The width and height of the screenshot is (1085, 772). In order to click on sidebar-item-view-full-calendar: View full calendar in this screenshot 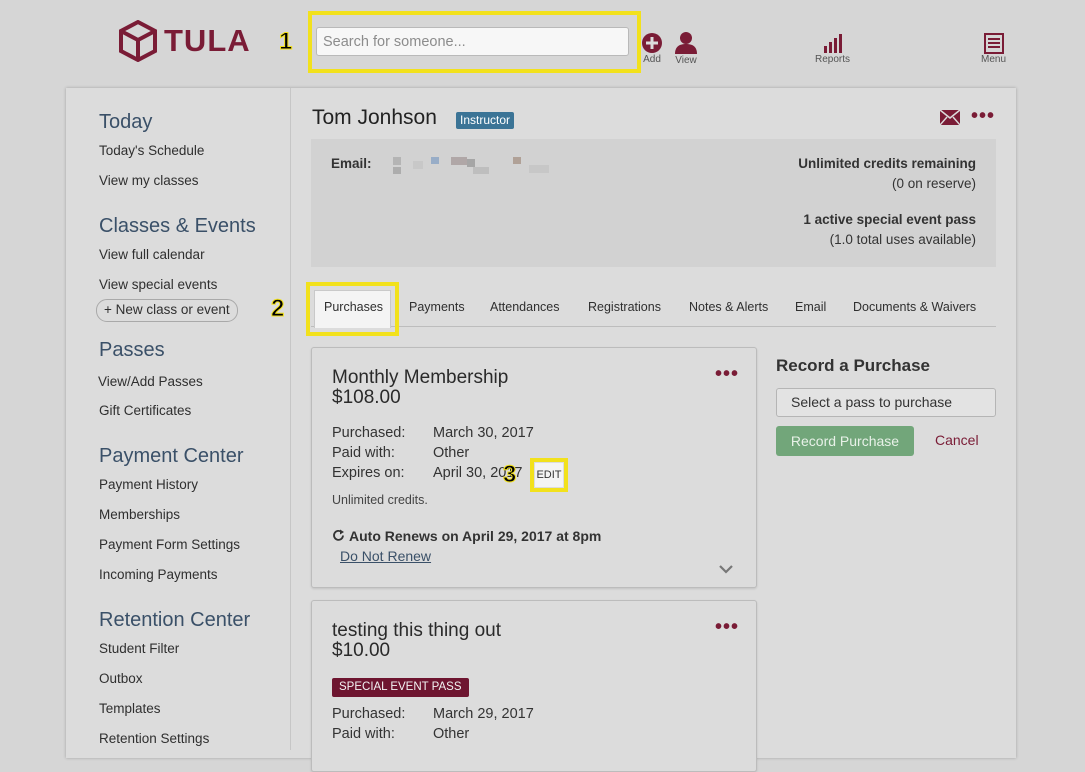, I will do `click(152, 254)`.